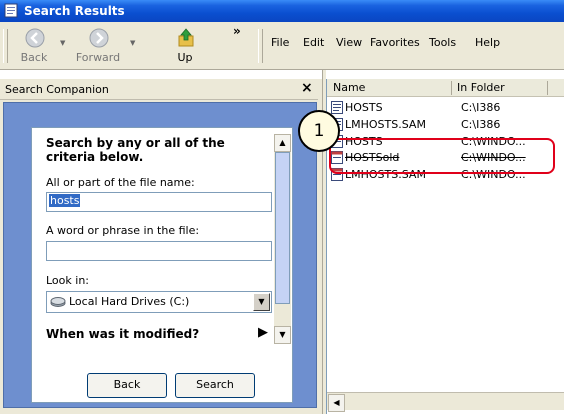 The image size is (564, 414). What do you see at coordinates (67, 280) in the screenshot?
I see `lookin-label: Look in:` at bounding box center [67, 280].